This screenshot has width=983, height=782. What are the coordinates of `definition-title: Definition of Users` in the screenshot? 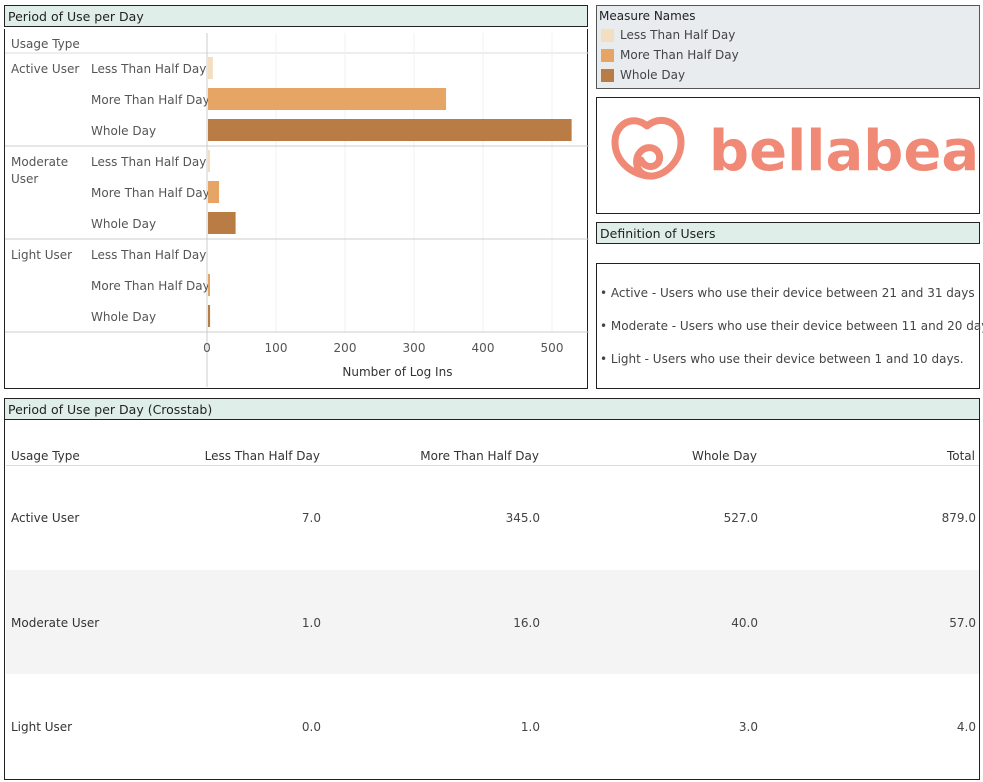 It's located at (788, 233).